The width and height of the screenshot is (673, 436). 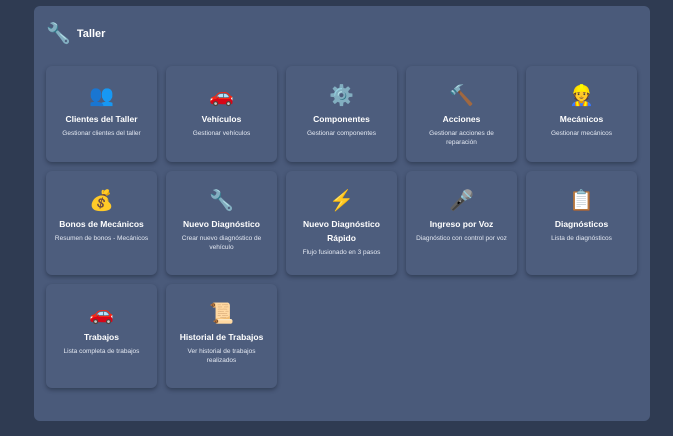 I want to click on card-diagnosticos: 📋 Diagnósticos Lista de diagnósticos, so click(x=581, y=223).